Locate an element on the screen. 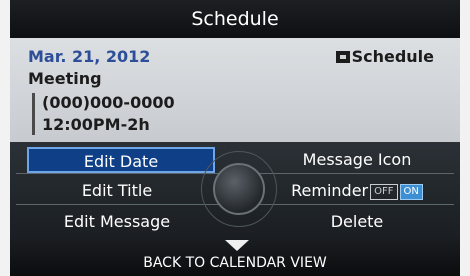  entry-time: 12:00PM-2h is located at coordinates (96, 124).